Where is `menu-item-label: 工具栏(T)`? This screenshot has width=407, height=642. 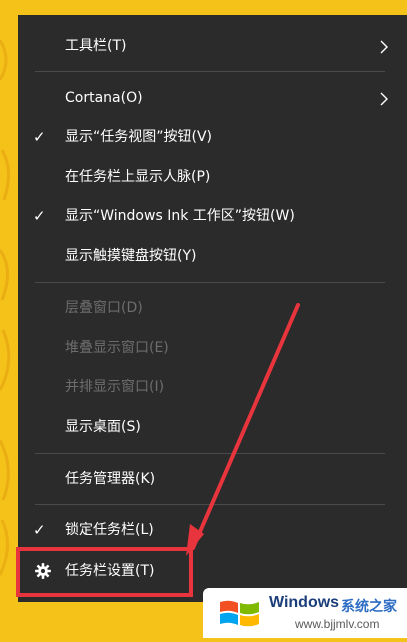 menu-item-label: 工具栏(T) is located at coordinates (96, 46).